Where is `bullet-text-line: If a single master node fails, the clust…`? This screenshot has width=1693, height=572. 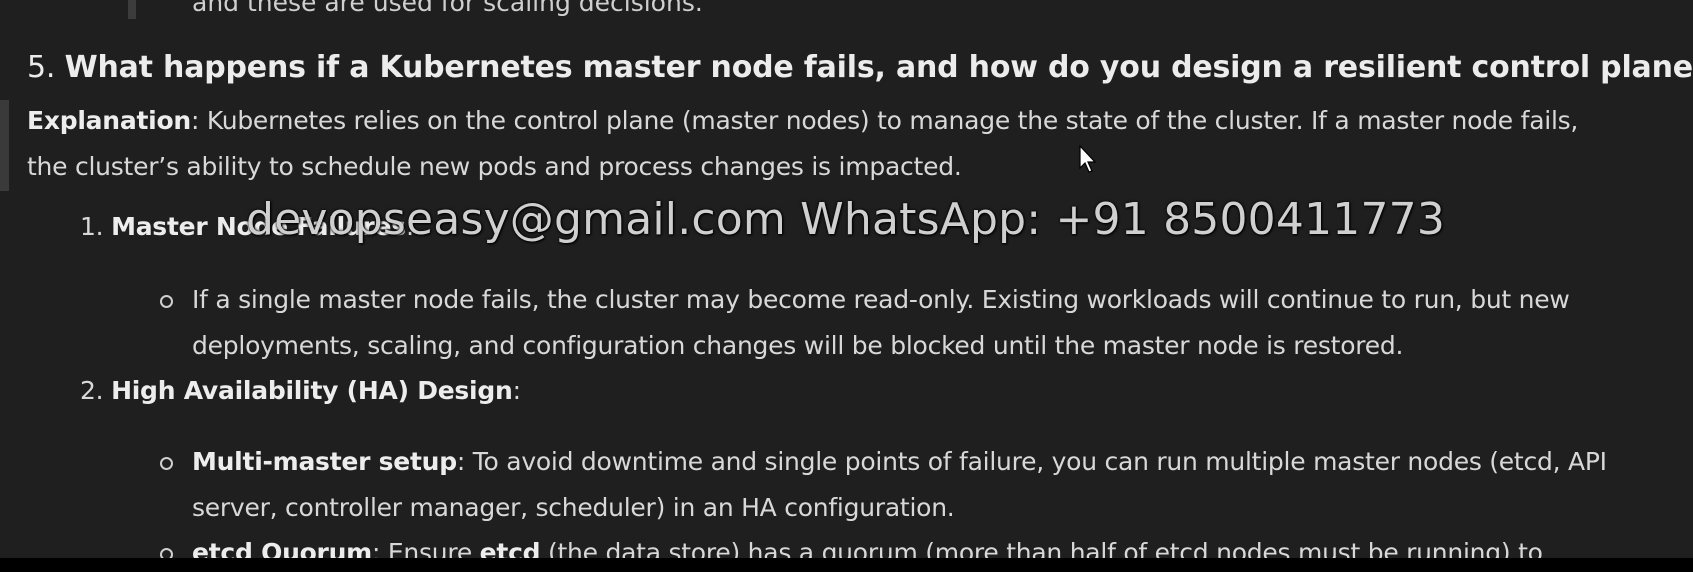 bullet-text-line: If a single master node fails, the clust… is located at coordinates (881, 299).